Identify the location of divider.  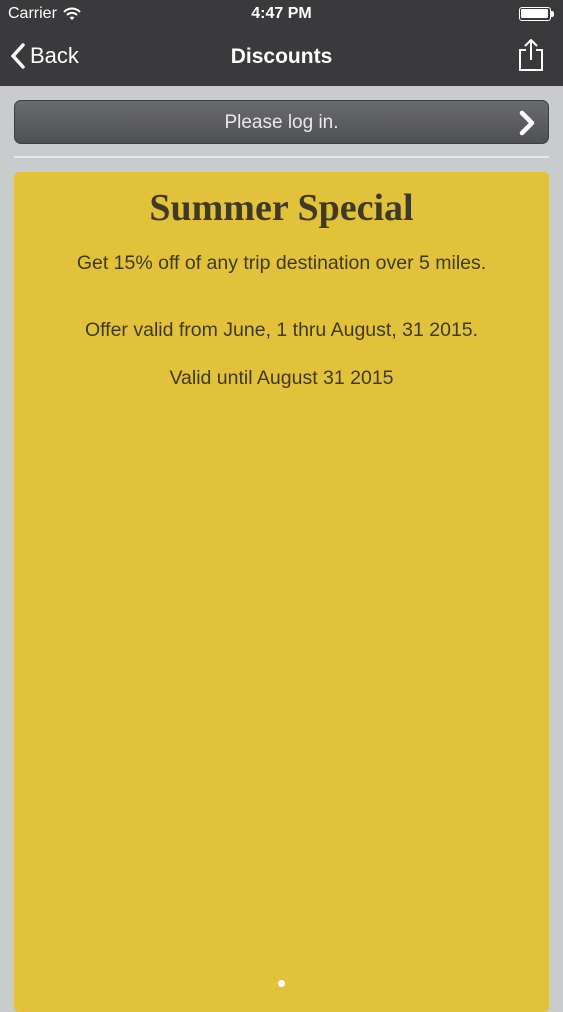
(281, 157).